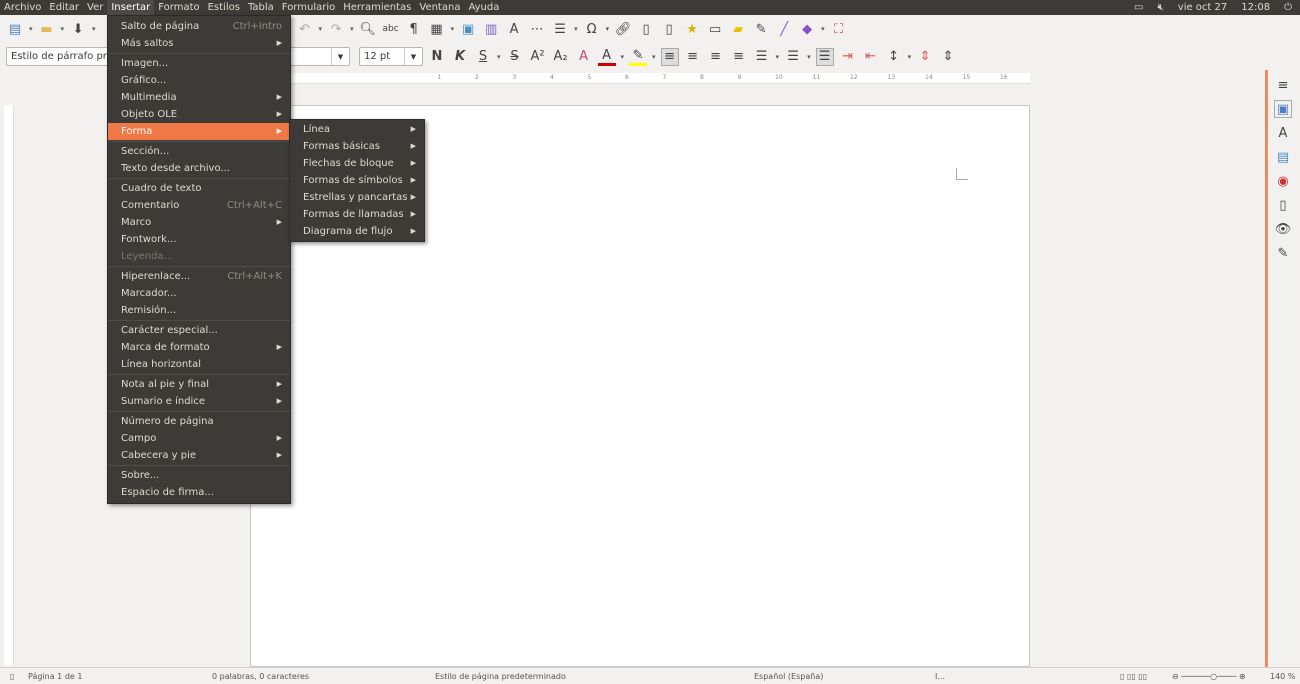 The height and width of the screenshot is (684, 1300). I want to click on menu-ayuda: Ayuda, so click(483, 7).